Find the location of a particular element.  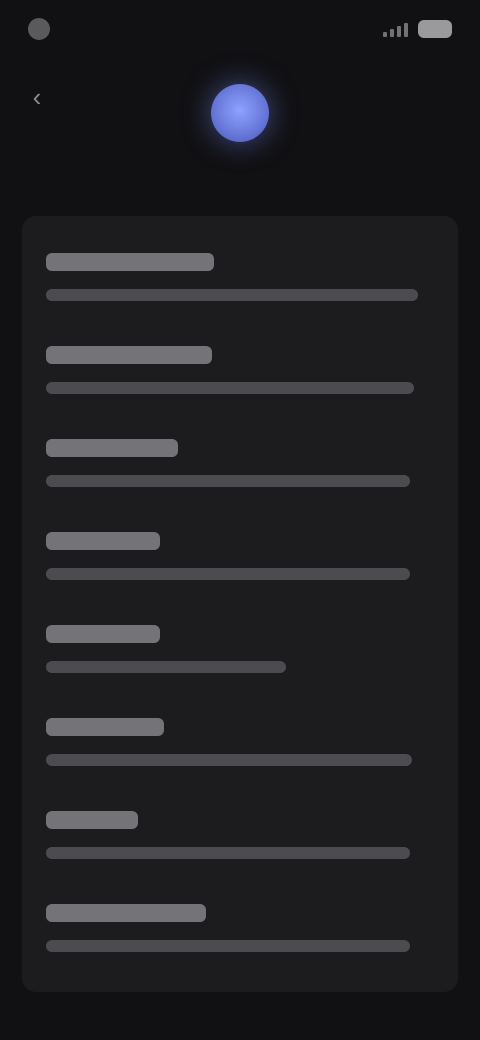

avatar is located at coordinates (240, 113).